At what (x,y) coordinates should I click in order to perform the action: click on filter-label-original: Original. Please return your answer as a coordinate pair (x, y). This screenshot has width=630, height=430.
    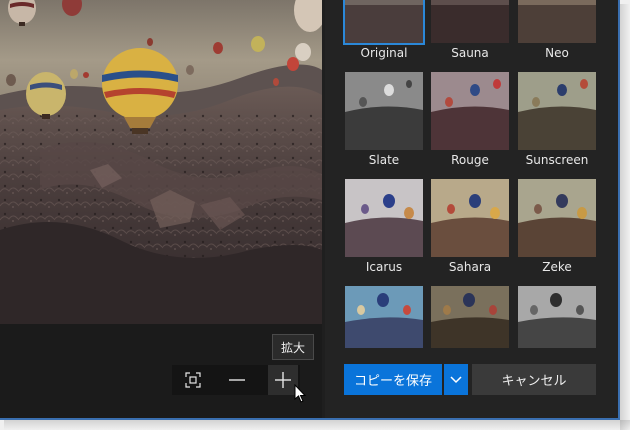
    Looking at the image, I should click on (384, 53).